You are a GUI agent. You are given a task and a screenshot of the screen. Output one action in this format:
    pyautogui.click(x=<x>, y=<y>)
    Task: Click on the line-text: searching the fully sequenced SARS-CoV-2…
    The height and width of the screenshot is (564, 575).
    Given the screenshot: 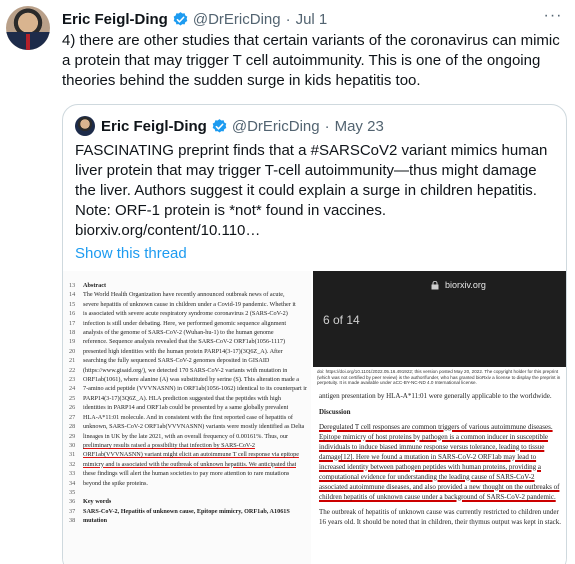 What is the action you would take?
    pyautogui.click(x=176, y=361)
    